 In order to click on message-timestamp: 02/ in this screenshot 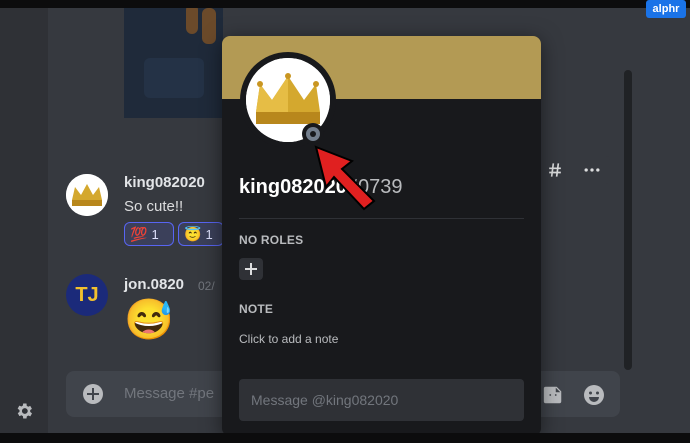, I will do `click(206, 286)`.